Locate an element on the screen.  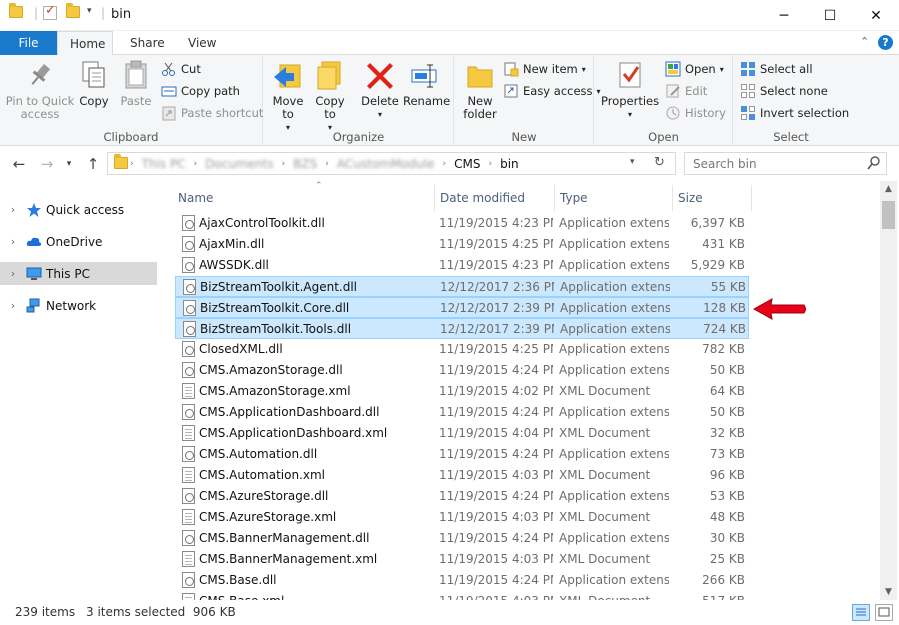
nav-label: OneDrive is located at coordinates (74, 241).